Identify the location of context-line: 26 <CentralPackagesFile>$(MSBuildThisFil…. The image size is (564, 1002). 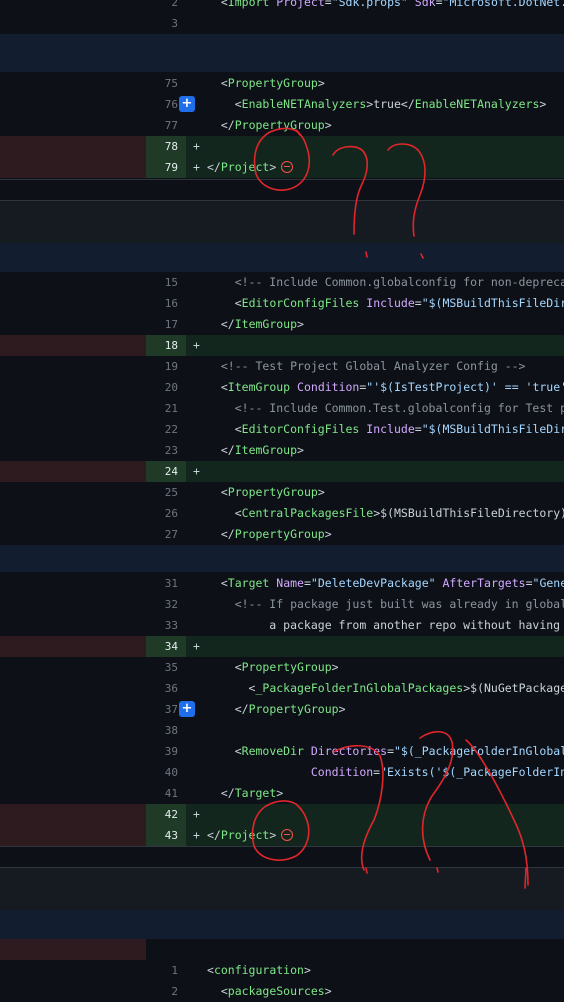
(282, 513).